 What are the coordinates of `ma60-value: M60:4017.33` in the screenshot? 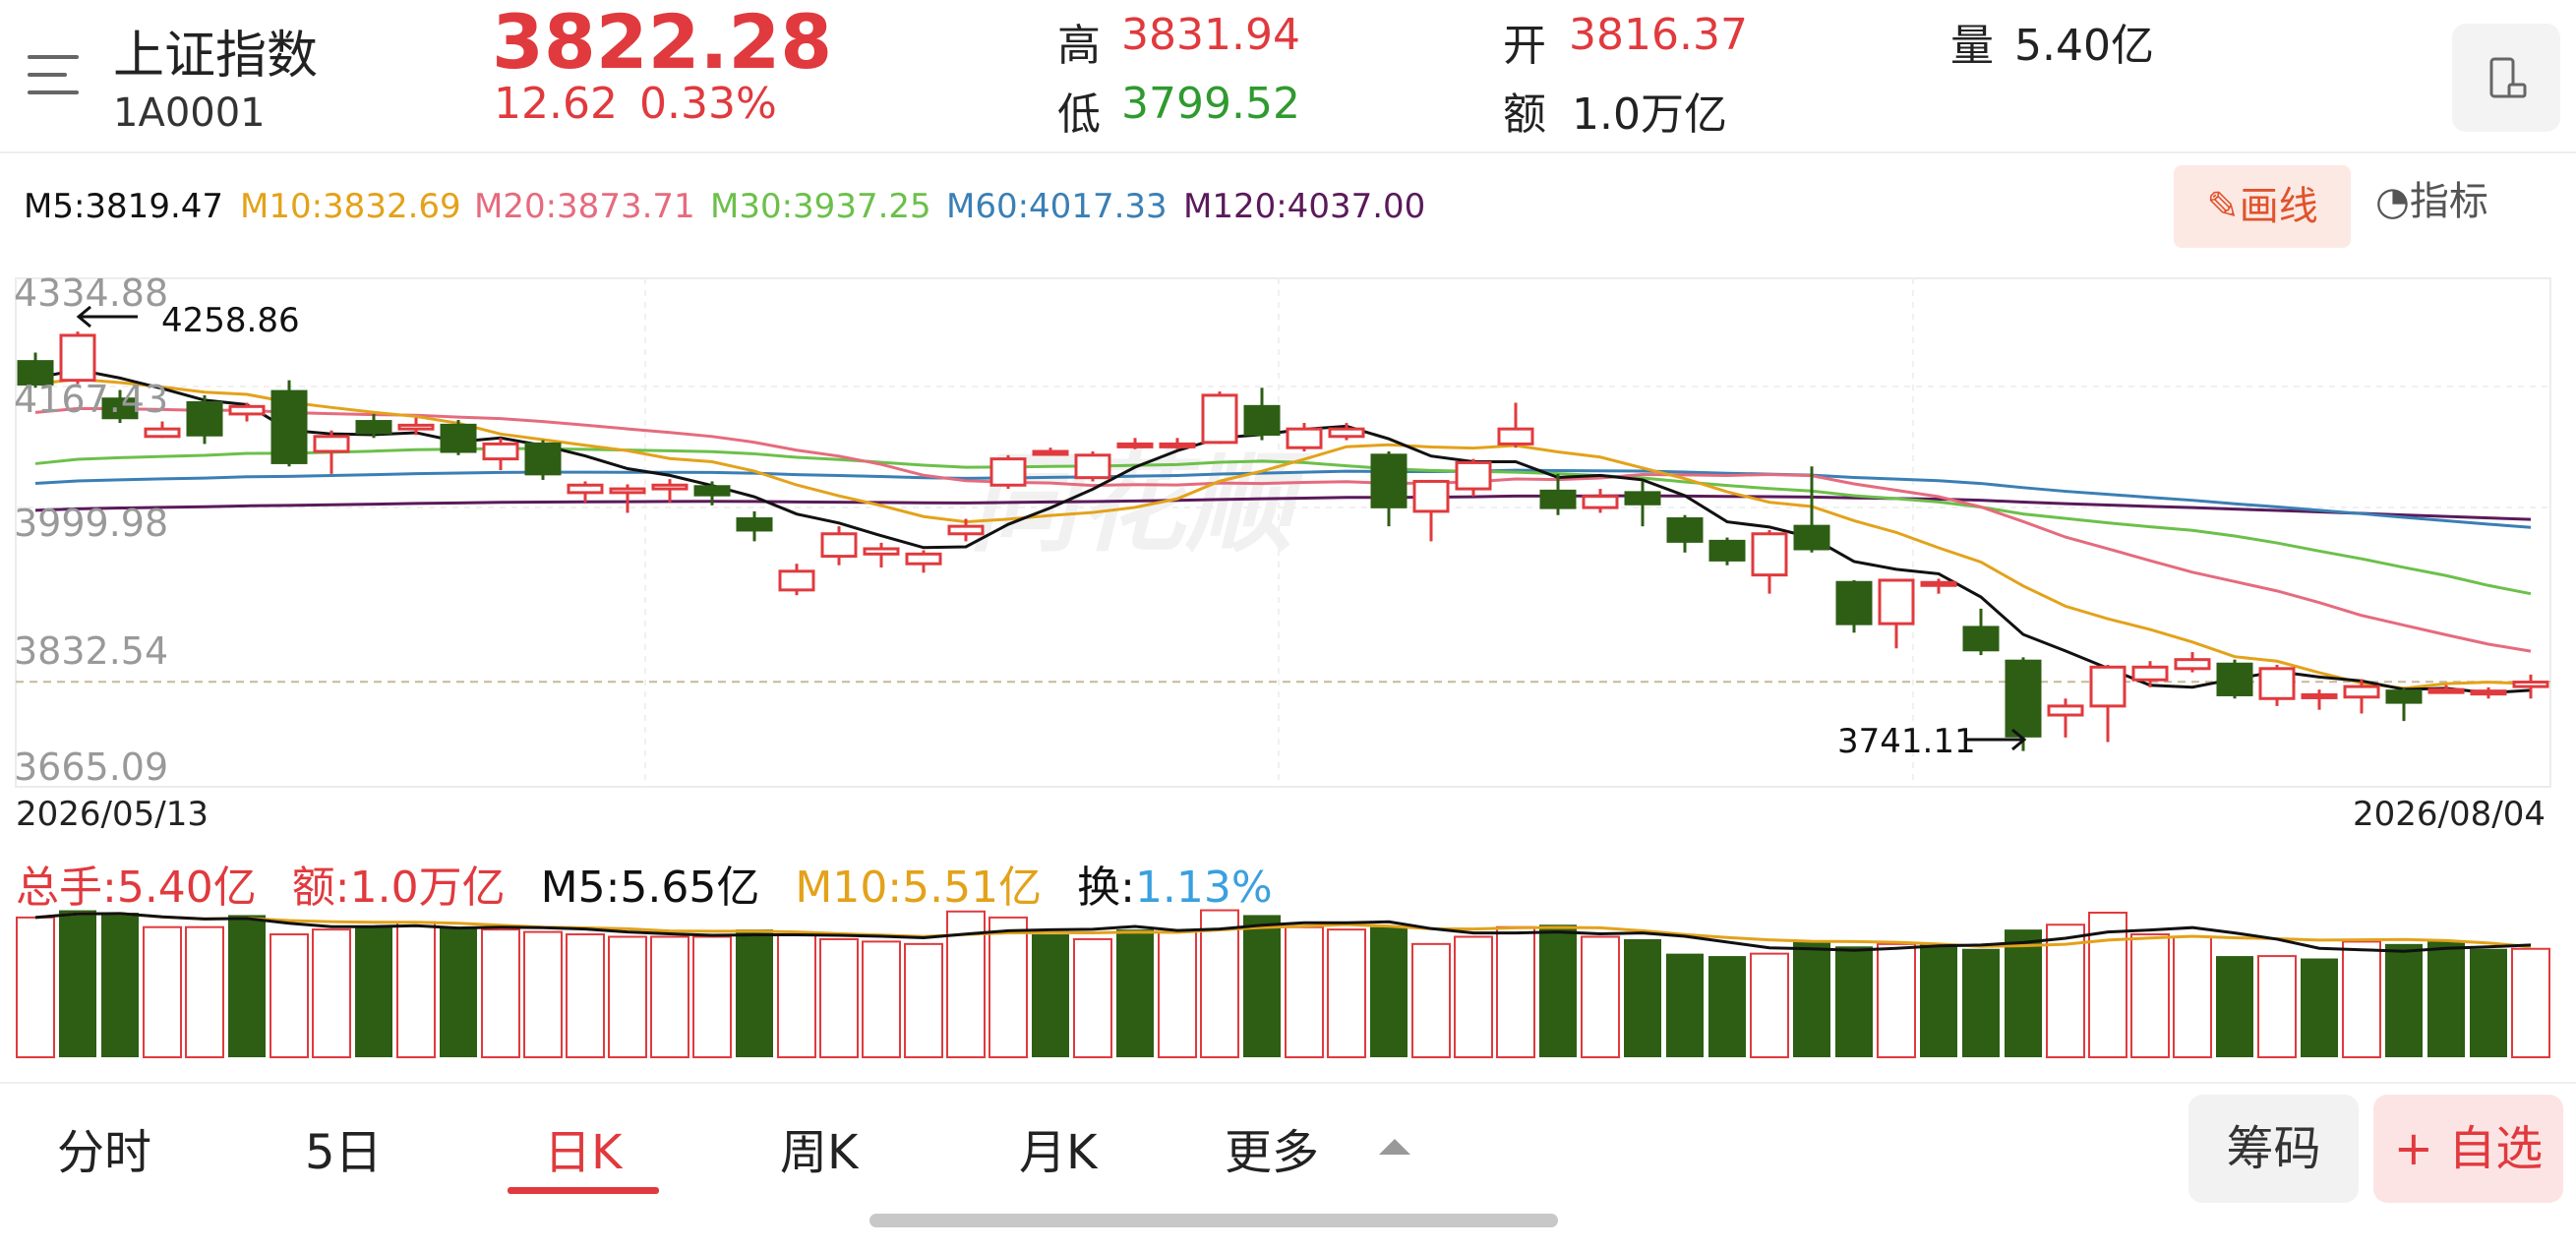 It's located at (1057, 206).